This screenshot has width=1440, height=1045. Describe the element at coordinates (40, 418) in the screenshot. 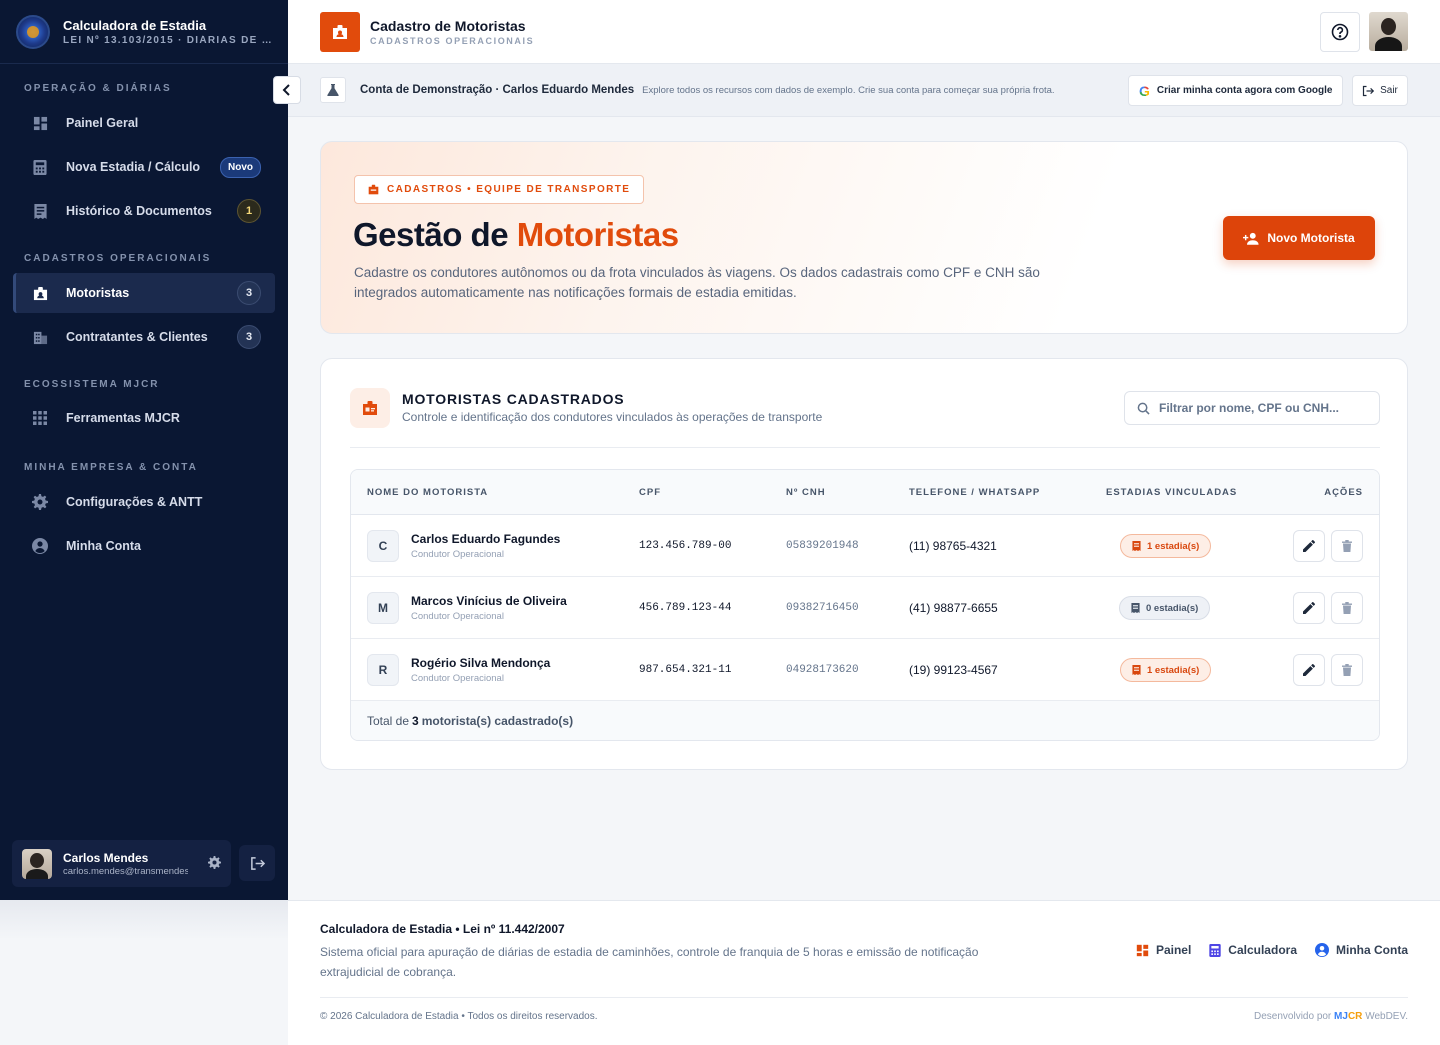

I see `apps-grid-icon` at that location.